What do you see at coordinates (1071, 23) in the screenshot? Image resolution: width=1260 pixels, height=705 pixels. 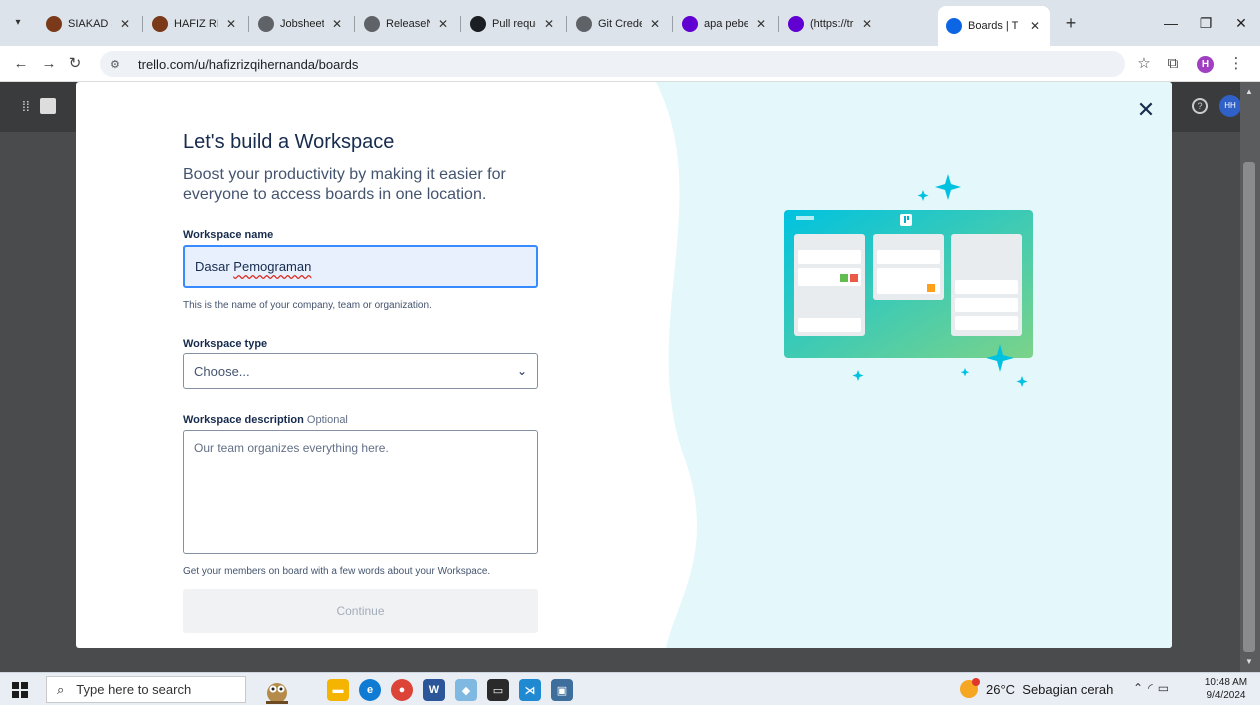 I see `new-tab-button: +` at bounding box center [1071, 23].